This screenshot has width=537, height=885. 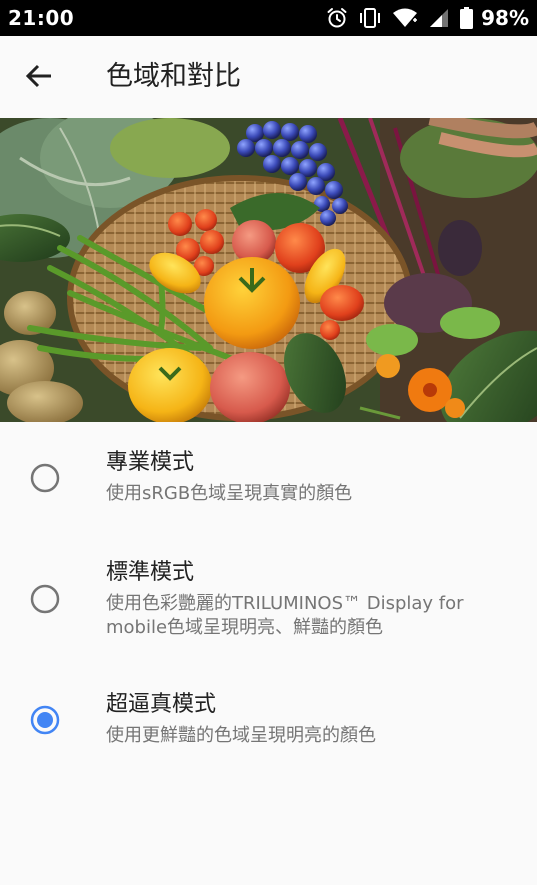 What do you see at coordinates (337, 18) in the screenshot?
I see `alarm-icon` at bounding box center [337, 18].